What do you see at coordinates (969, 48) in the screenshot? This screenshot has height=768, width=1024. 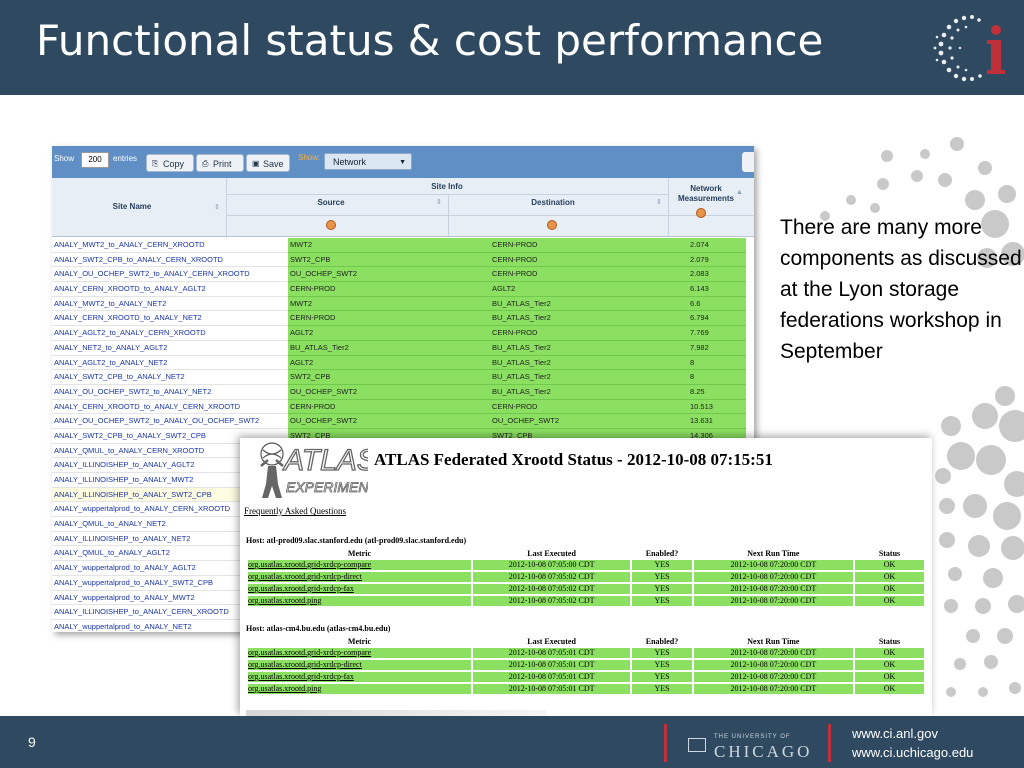 I see `ci-logo-icon` at bounding box center [969, 48].